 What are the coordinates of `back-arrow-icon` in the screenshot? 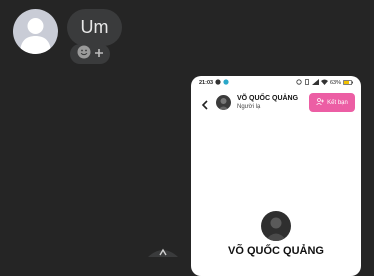 It's located at (205, 106).